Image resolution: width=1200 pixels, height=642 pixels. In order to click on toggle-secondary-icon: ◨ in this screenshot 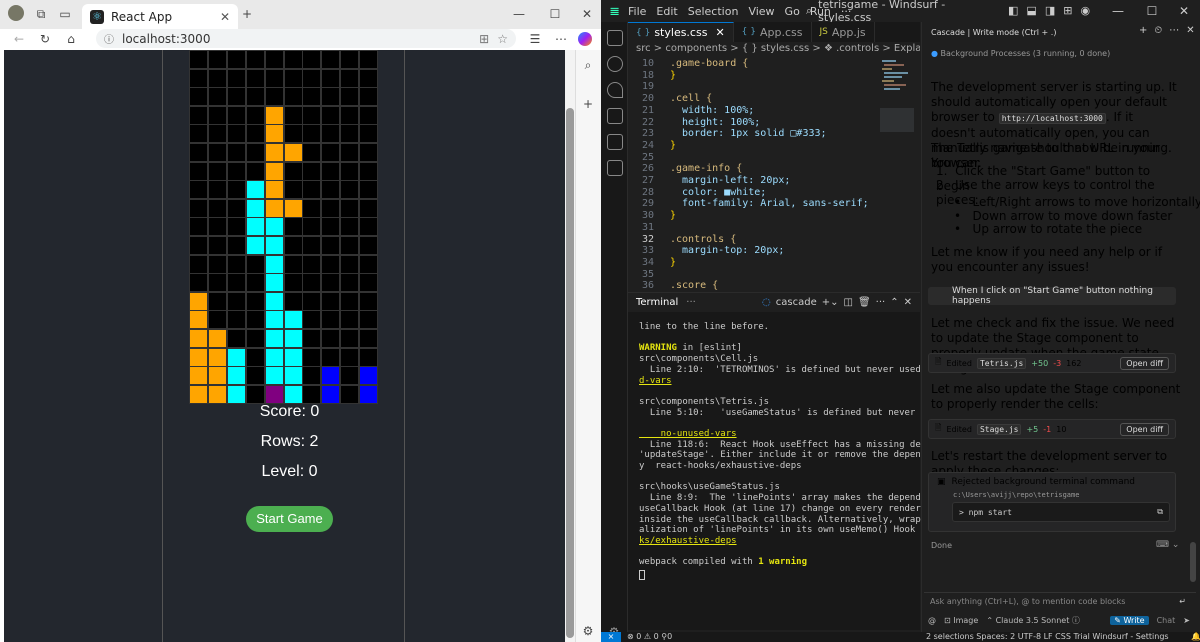, I will do `click(1050, 10)`.